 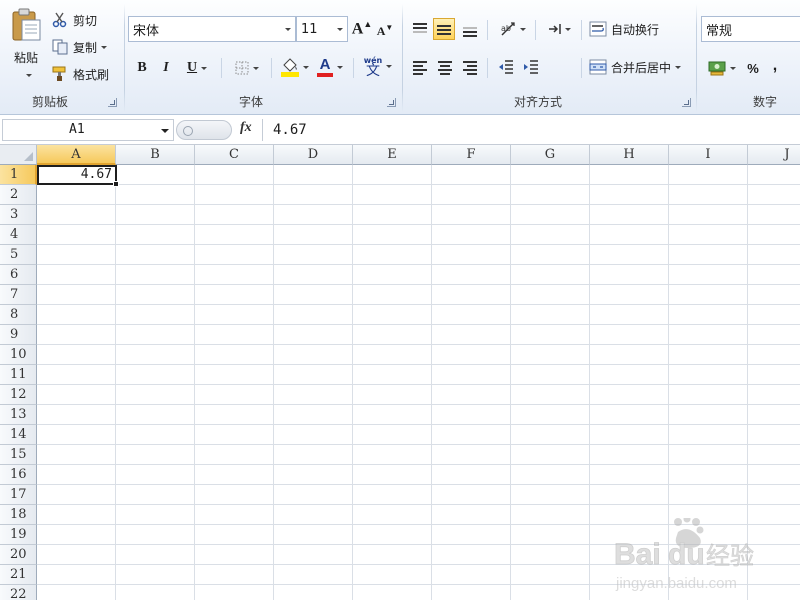 What do you see at coordinates (18, 215) in the screenshot?
I see `row-header-3: 3` at bounding box center [18, 215].